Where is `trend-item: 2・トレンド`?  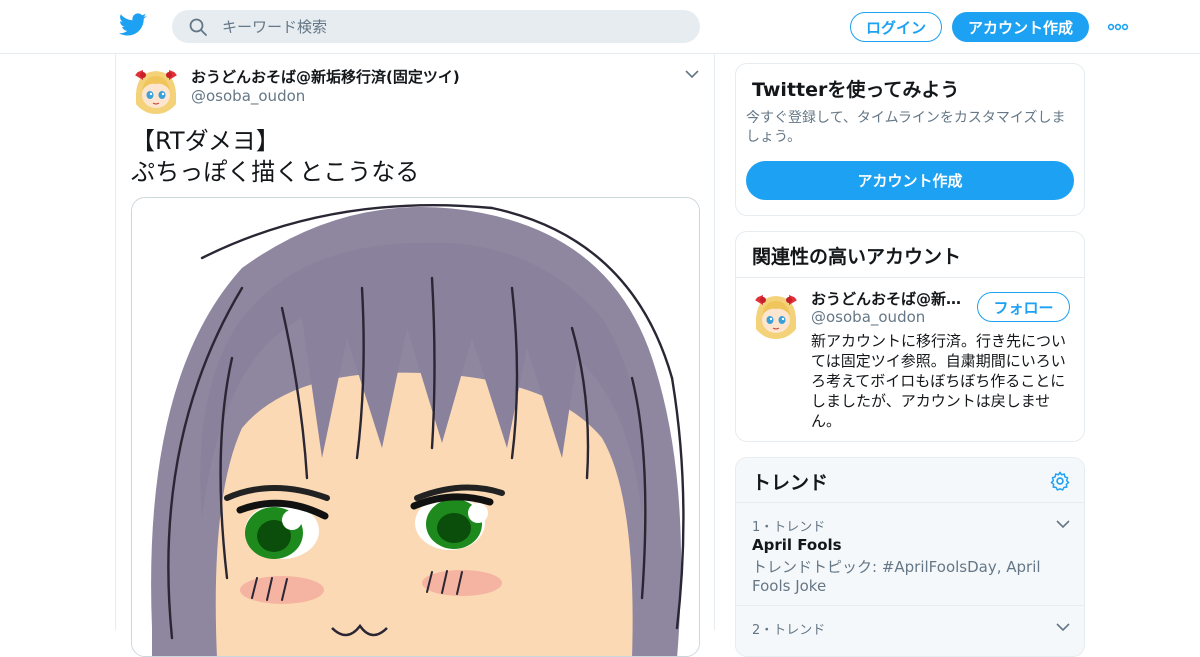
trend-item: 2・トレンド is located at coordinates (910, 631).